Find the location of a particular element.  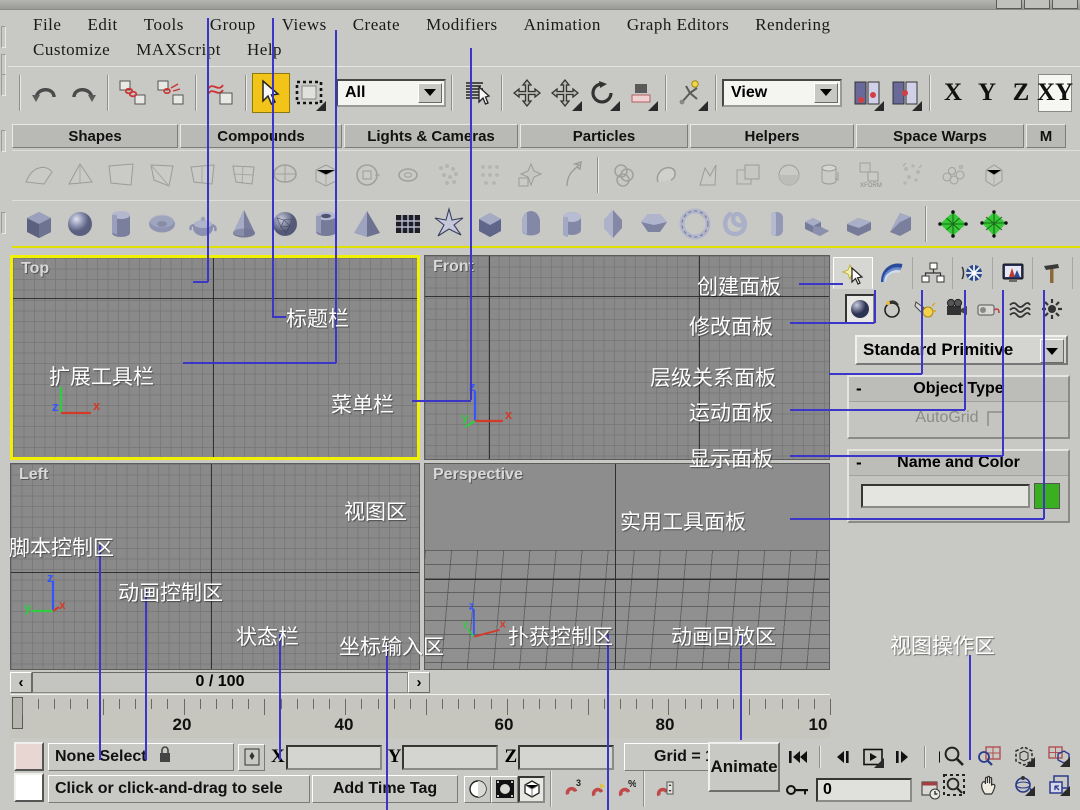

torusknot-icon is located at coordinates (735, 224).